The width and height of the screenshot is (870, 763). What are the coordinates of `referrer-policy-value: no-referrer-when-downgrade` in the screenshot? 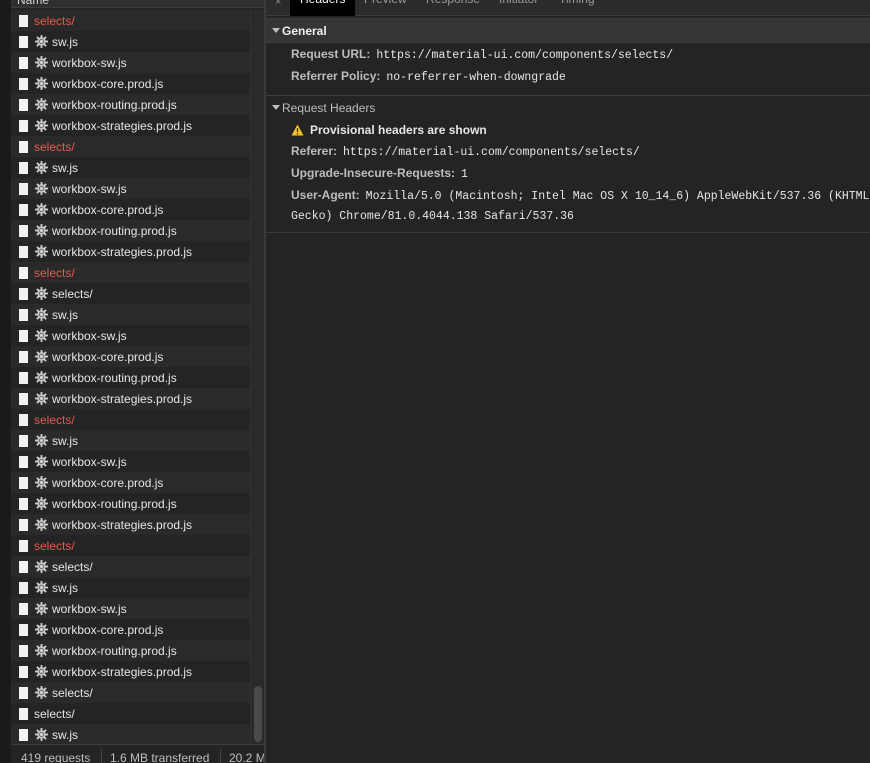 It's located at (475, 77).